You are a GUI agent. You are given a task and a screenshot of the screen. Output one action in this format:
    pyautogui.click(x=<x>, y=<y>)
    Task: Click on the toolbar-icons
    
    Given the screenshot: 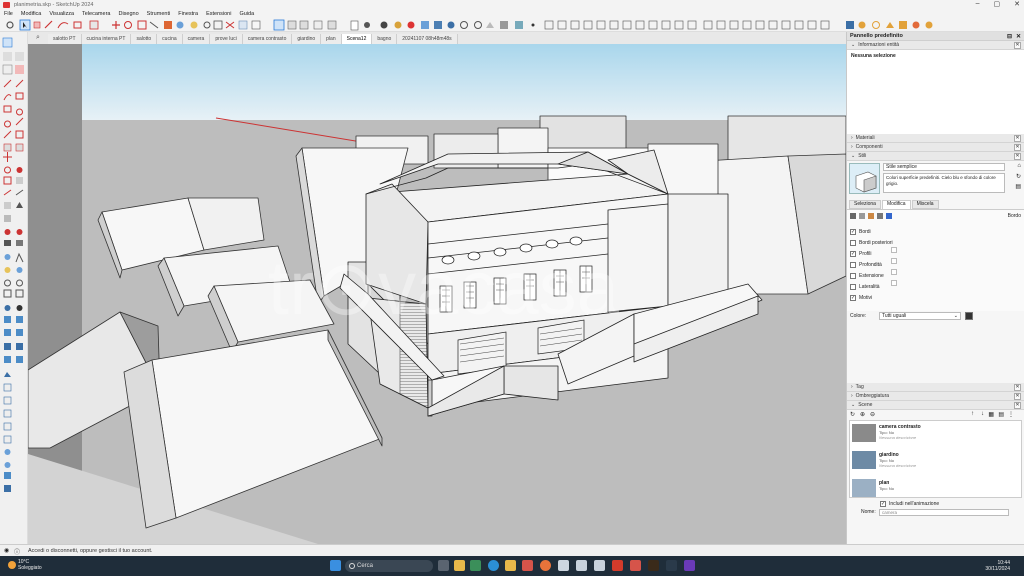 What is the action you would take?
    pyautogui.click(x=512, y=25)
    